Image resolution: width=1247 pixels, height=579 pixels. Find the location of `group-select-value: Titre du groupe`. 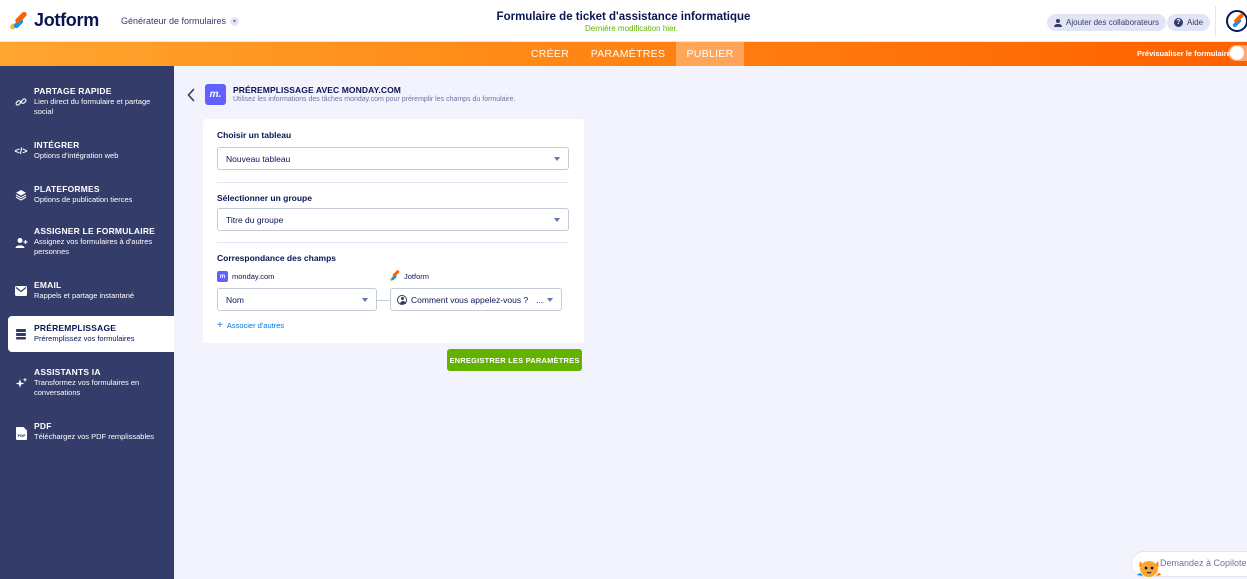

group-select-value: Titre du groupe is located at coordinates (255, 219).